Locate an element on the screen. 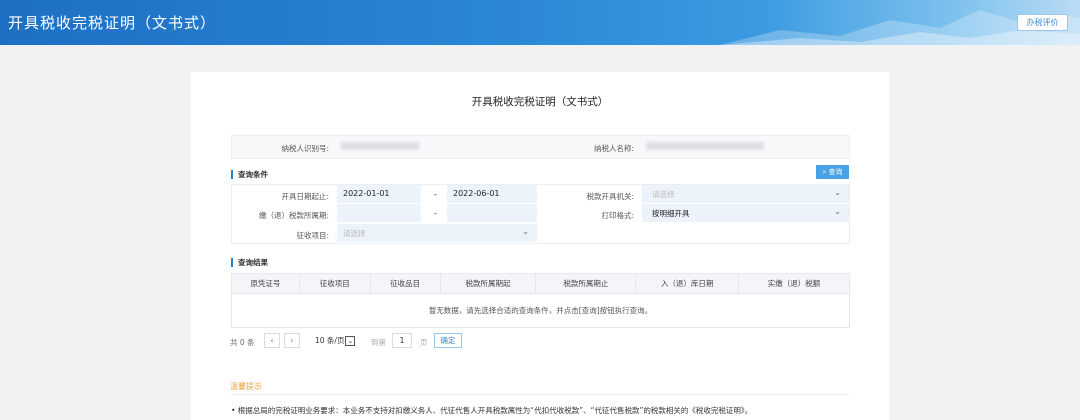 The height and width of the screenshot is (420, 1080). period-from-input is located at coordinates (379, 213).